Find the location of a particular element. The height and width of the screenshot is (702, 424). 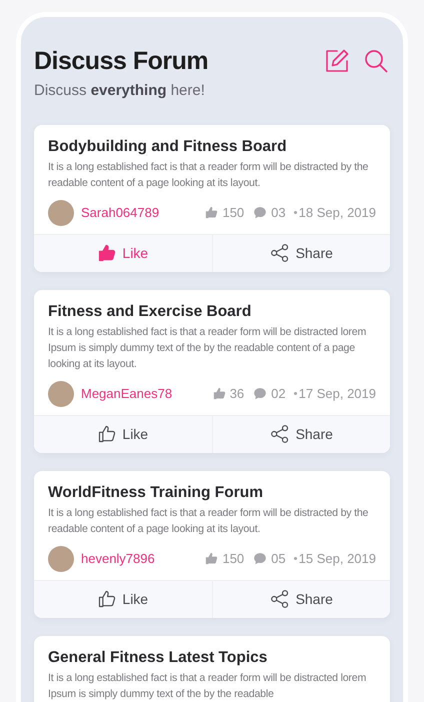

like-count: 36 is located at coordinates (237, 393).